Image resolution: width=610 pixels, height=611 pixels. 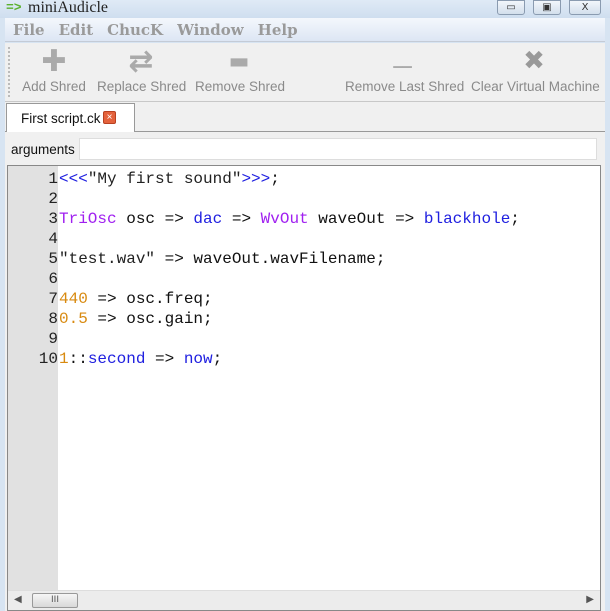 What do you see at coordinates (18, 599) in the screenshot?
I see `scroll-left-icon: ◀` at bounding box center [18, 599].